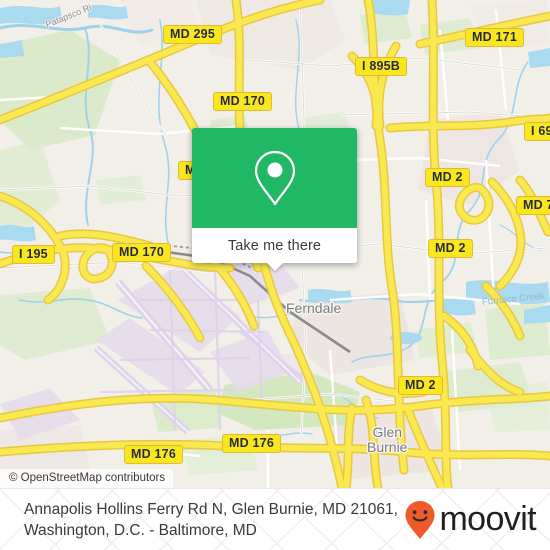  Describe the element at coordinates (274, 267) in the screenshot. I see `popup-pointer` at that location.